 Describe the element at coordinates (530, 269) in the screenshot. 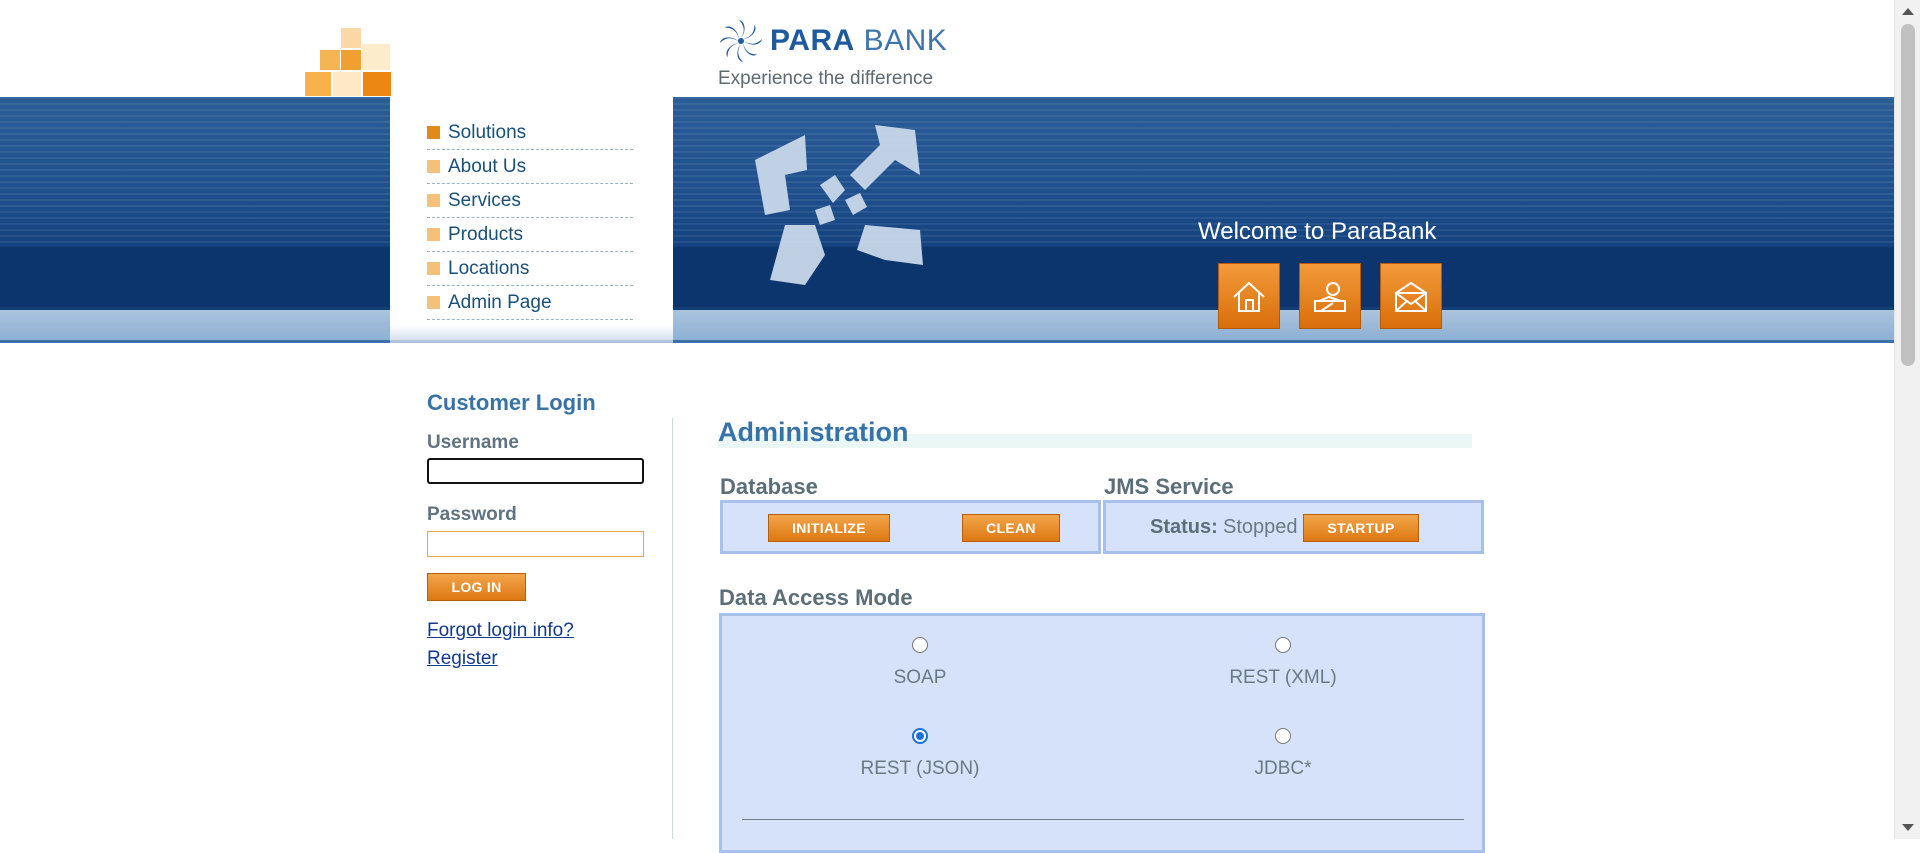

I see `menu-item-locations: Locations` at that location.